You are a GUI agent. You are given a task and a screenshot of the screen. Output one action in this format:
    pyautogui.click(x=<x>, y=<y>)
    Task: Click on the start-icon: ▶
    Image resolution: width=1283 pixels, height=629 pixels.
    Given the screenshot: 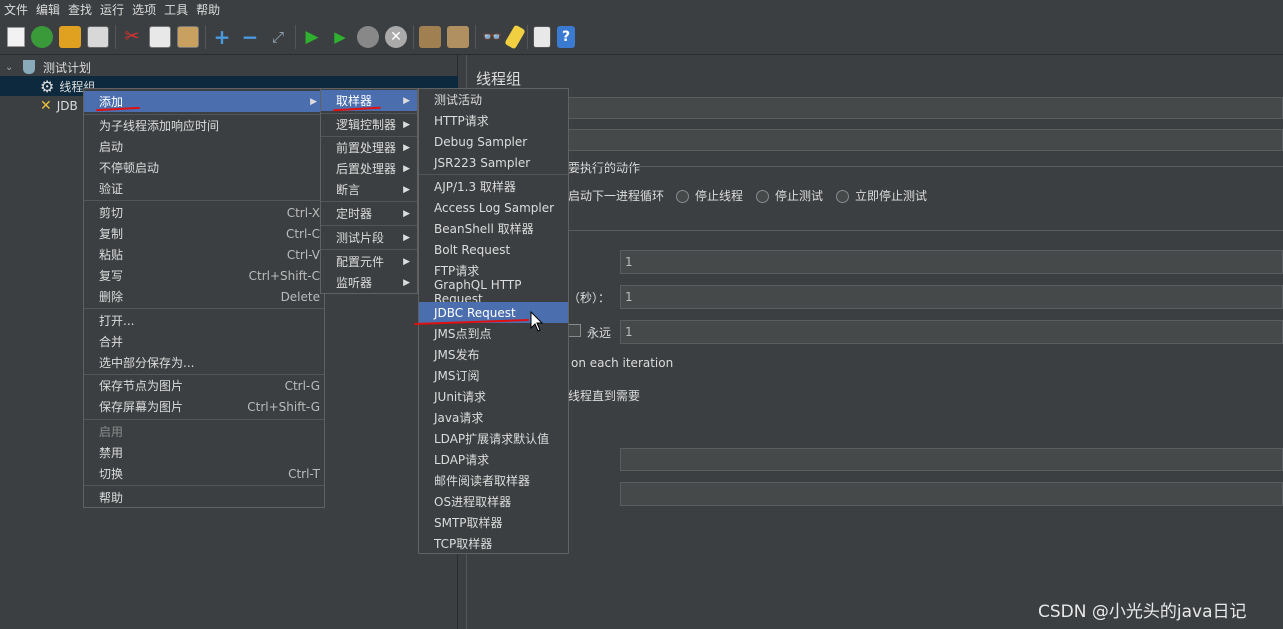 What is the action you would take?
    pyautogui.click(x=312, y=37)
    